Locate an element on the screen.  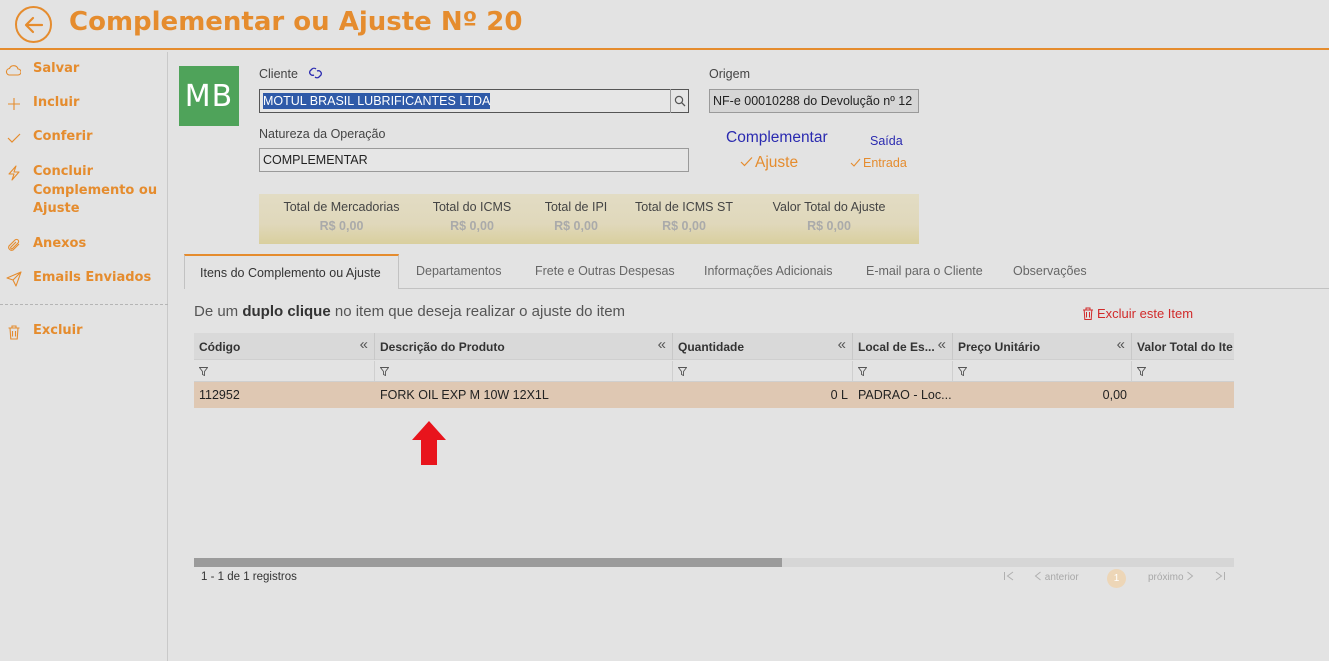
column-header-codigo: Código « is located at coordinates (284, 346).